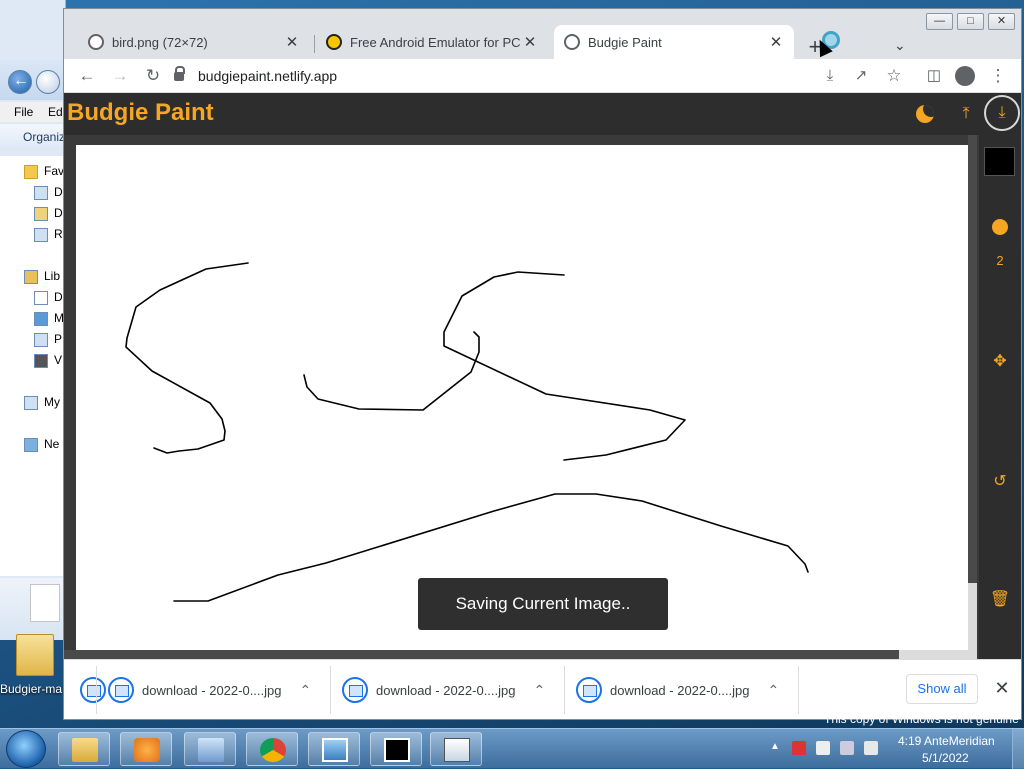 Image resolution: width=1024 pixels, height=769 pixels. What do you see at coordinates (998, 76) in the screenshot?
I see `more-menu-icon: ⋮` at bounding box center [998, 76].